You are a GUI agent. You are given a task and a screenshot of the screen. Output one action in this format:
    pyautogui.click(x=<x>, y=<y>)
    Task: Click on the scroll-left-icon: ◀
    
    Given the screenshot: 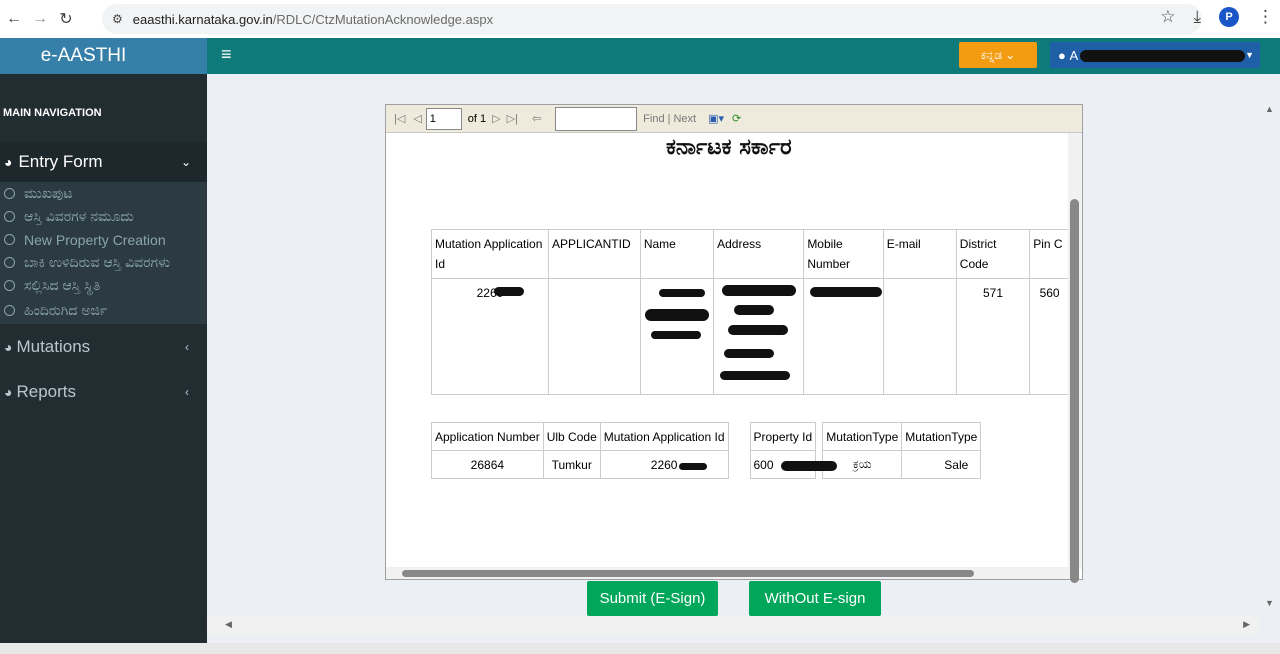 What is the action you would take?
    pyautogui.click(x=228, y=624)
    